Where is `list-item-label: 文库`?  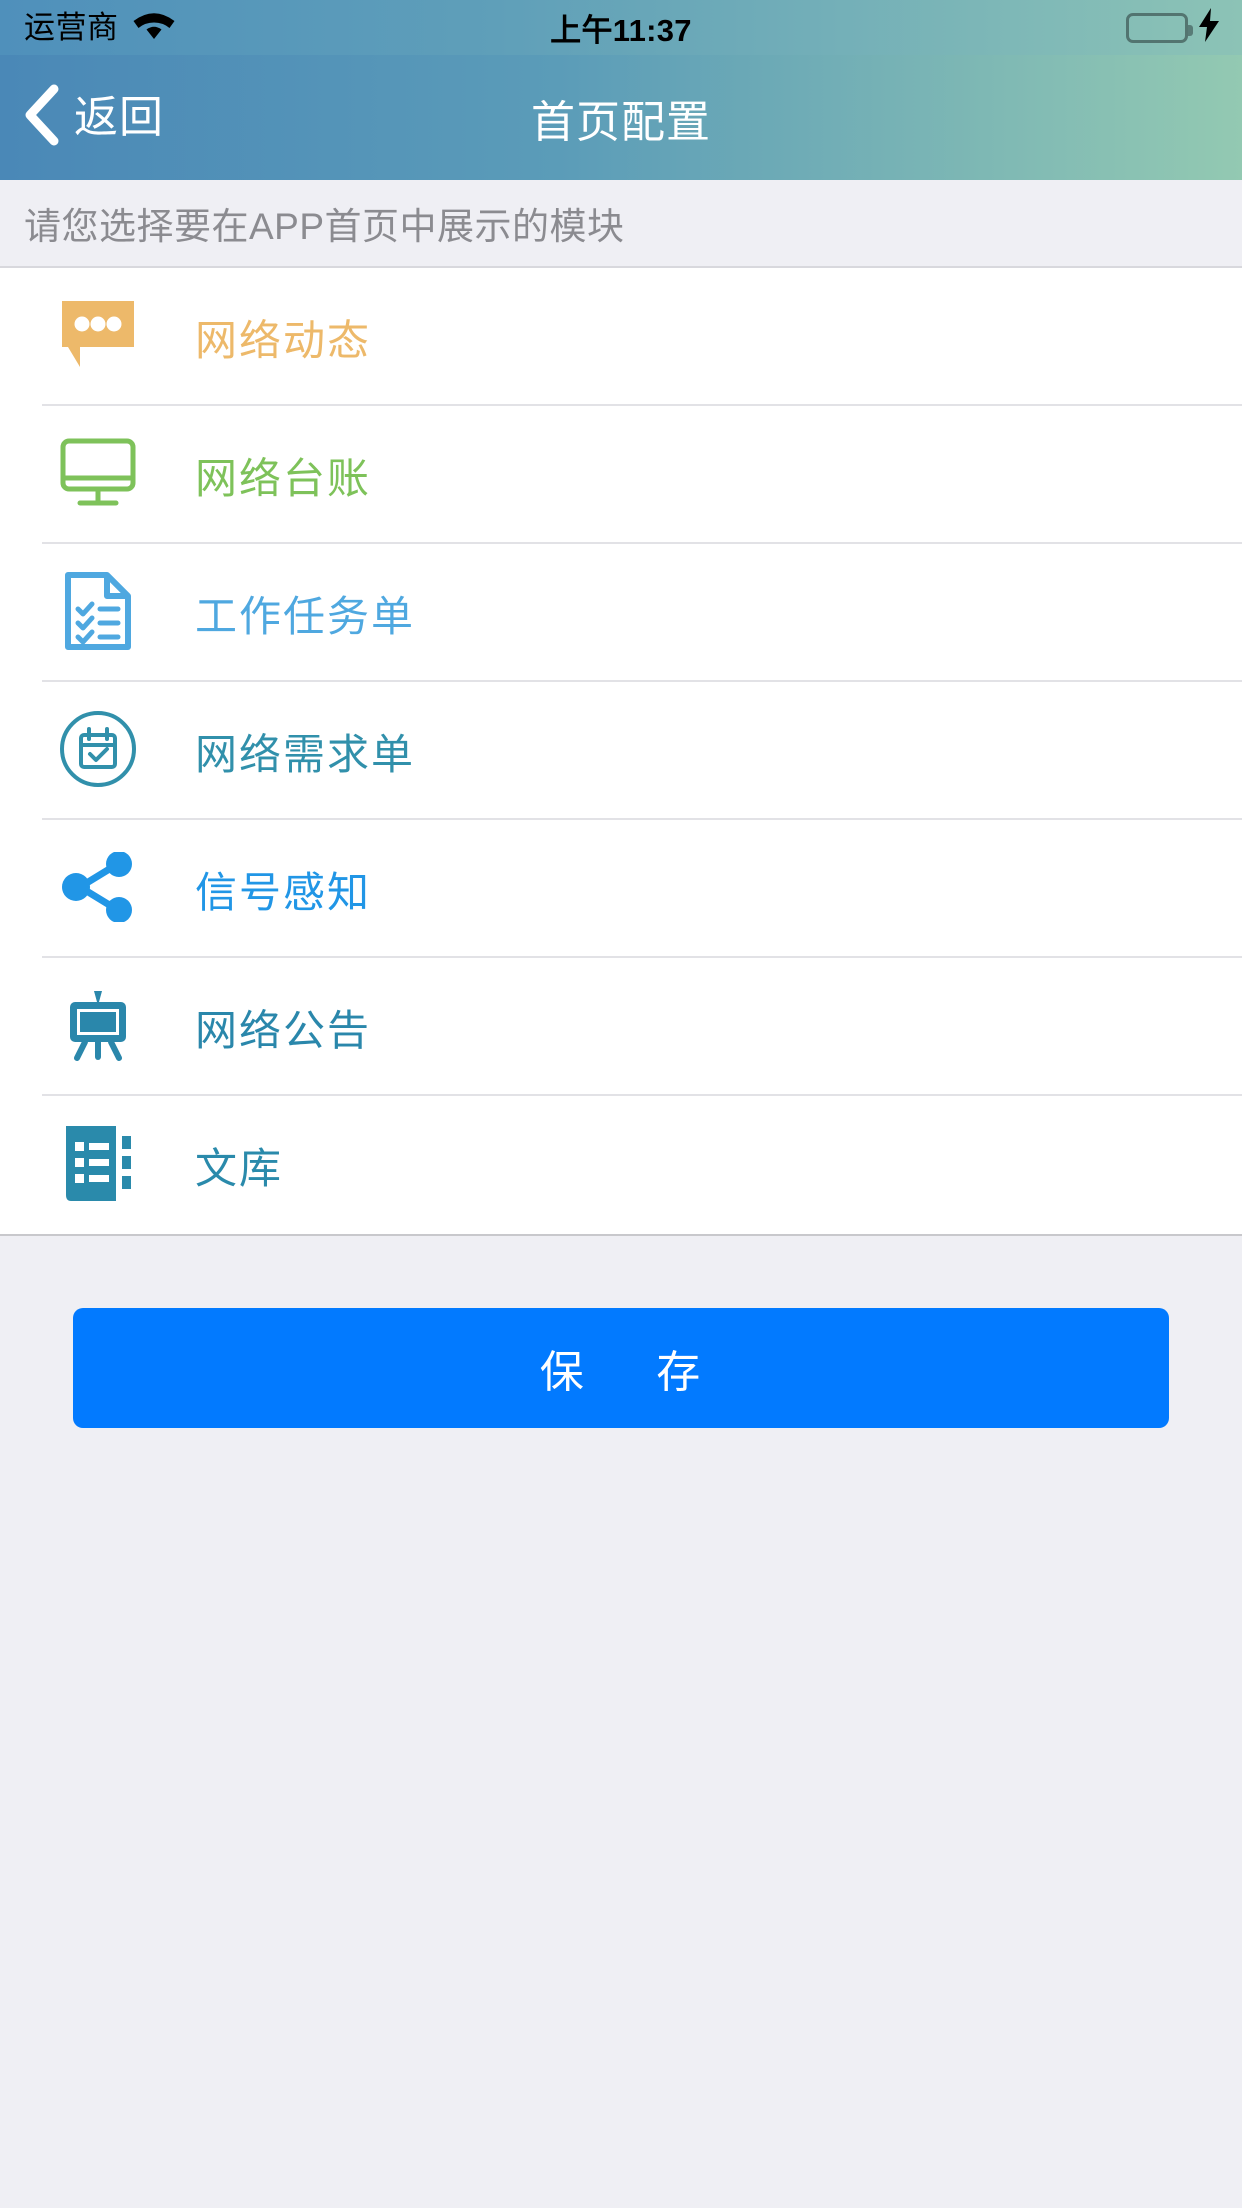
list-item-label: 文库 is located at coordinates (239, 1168).